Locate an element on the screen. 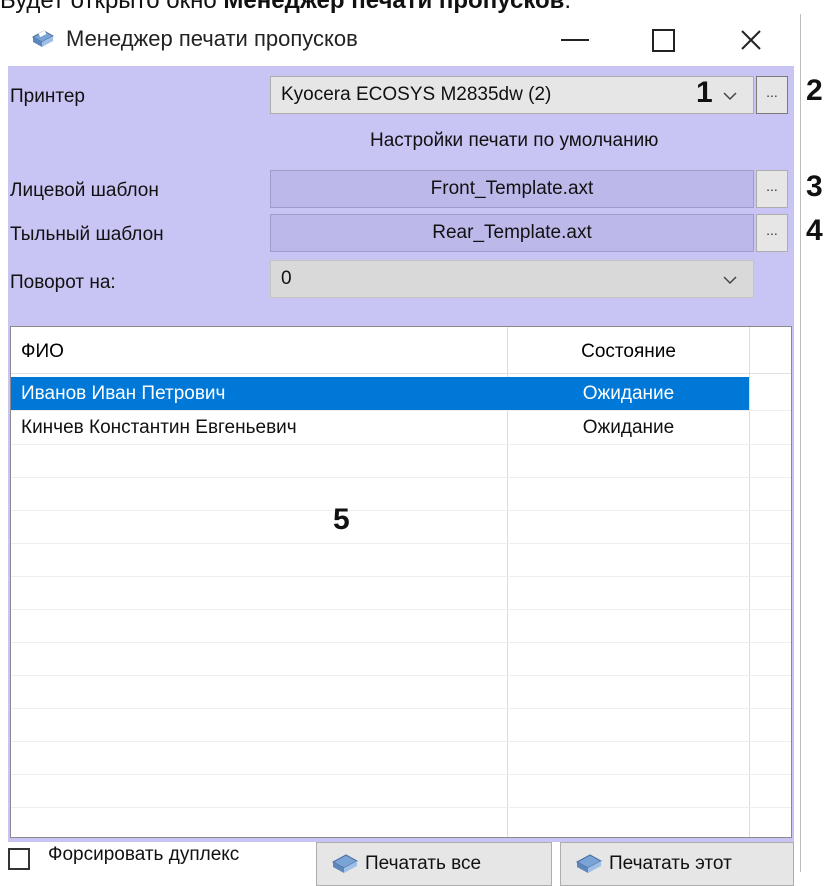  marker-2: 2 is located at coordinates (814, 90).